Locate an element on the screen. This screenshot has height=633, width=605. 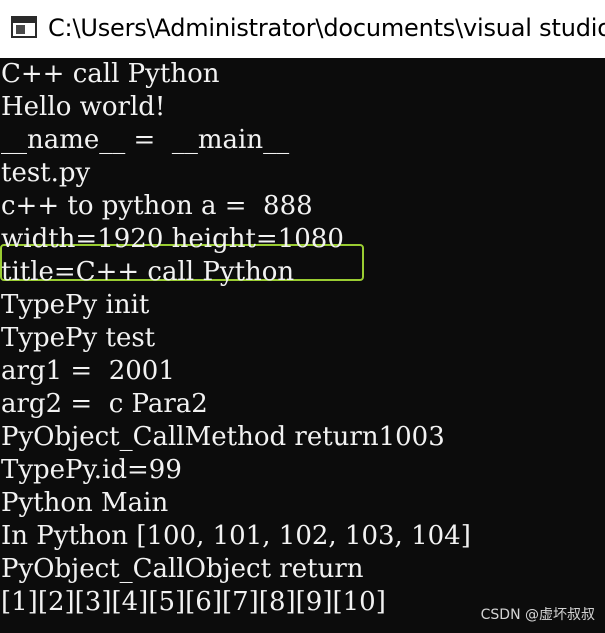
console-line: Python Main is located at coordinates (85, 503).